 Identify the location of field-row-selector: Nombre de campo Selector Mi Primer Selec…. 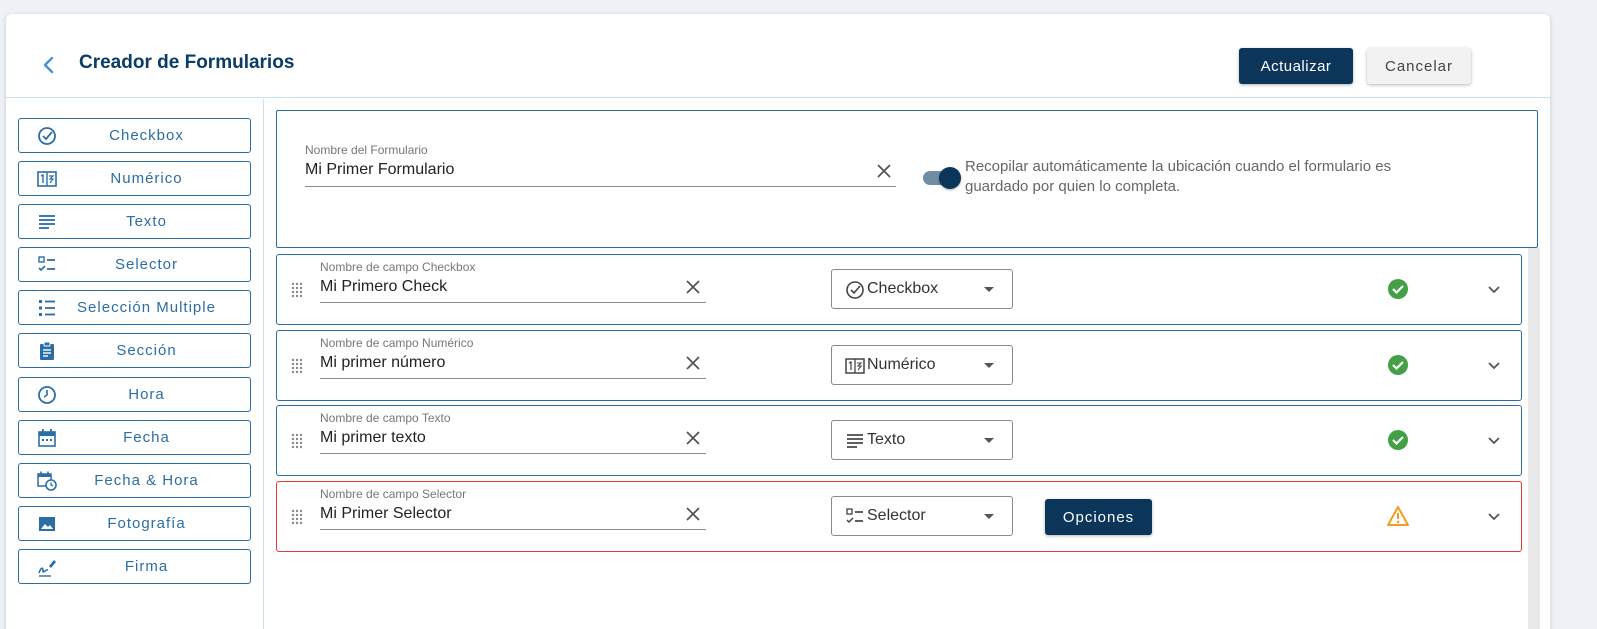
(899, 516).